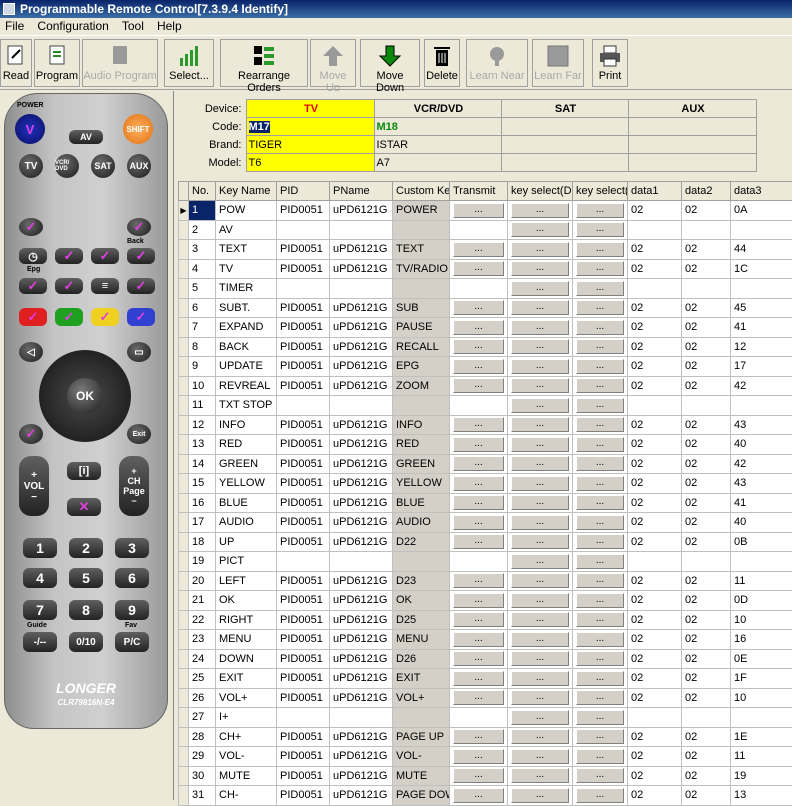 This screenshot has width=792, height=806. Describe the element at coordinates (202, 503) in the screenshot. I see `cell-no: 16` at that location.